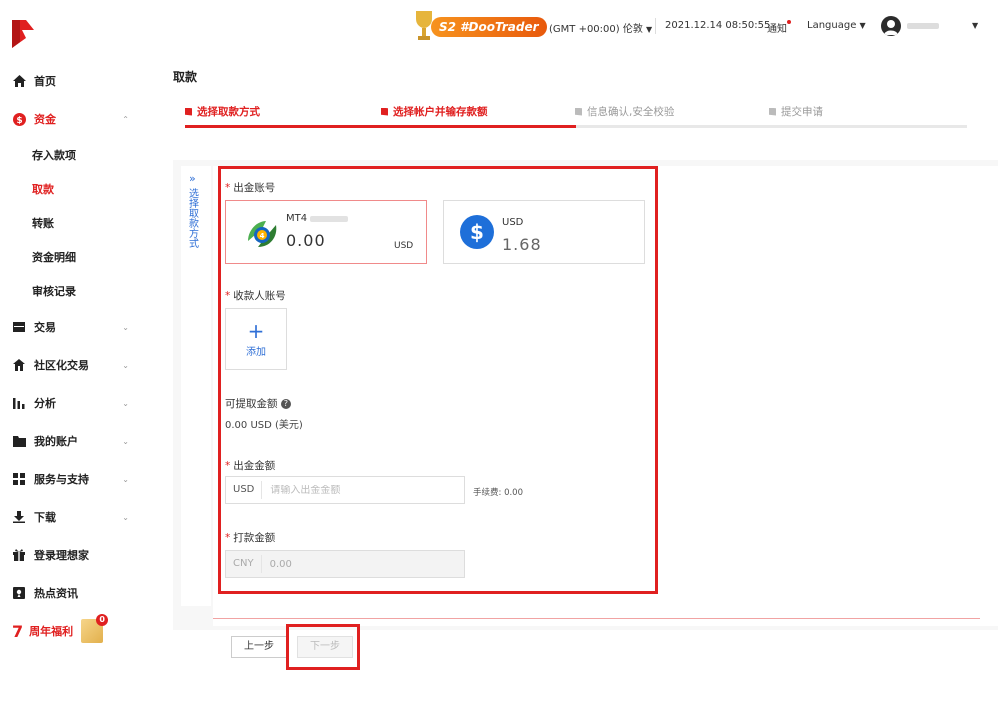 This screenshot has width=1002, height=702. What do you see at coordinates (832, 25) in the screenshot?
I see `language-label: Language` at bounding box center [832, 25].